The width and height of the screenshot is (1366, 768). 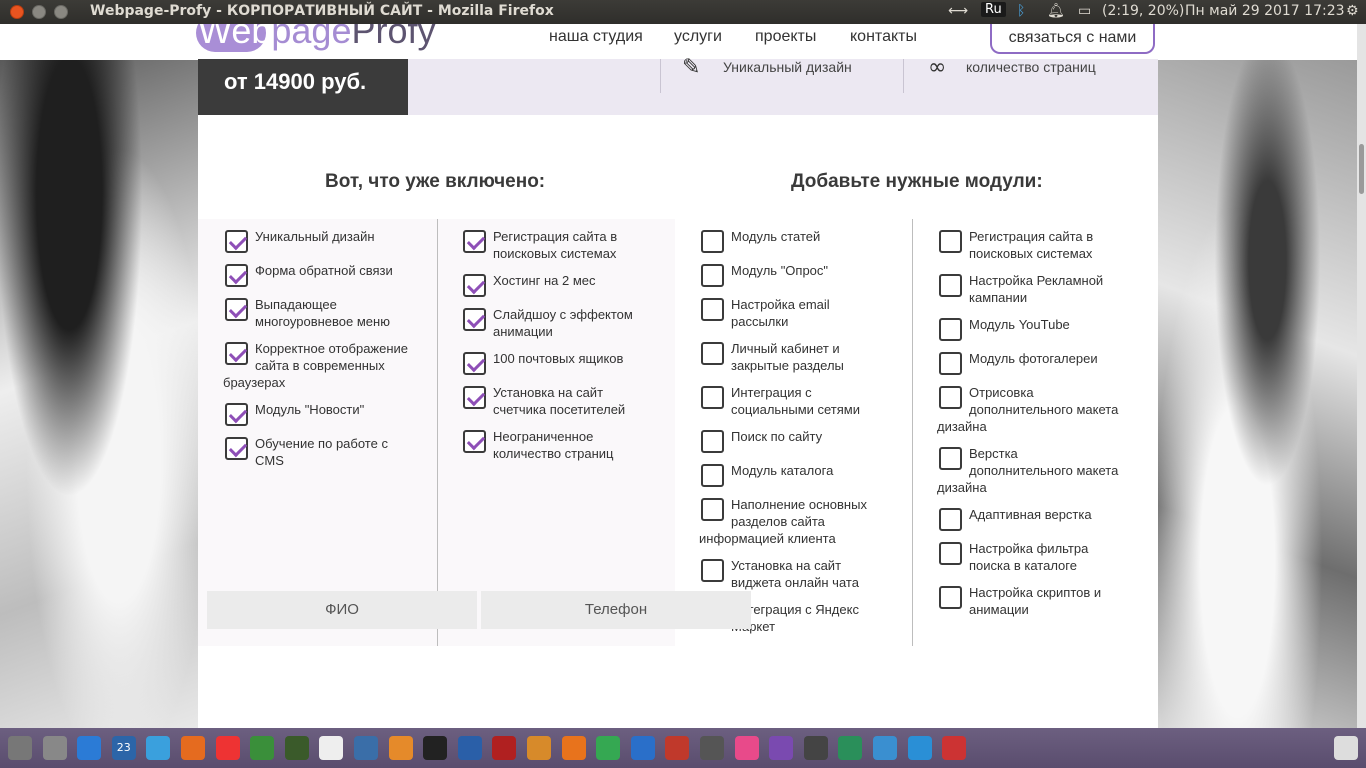 I want to click on trash-icon, so click(x=1346, y=748).